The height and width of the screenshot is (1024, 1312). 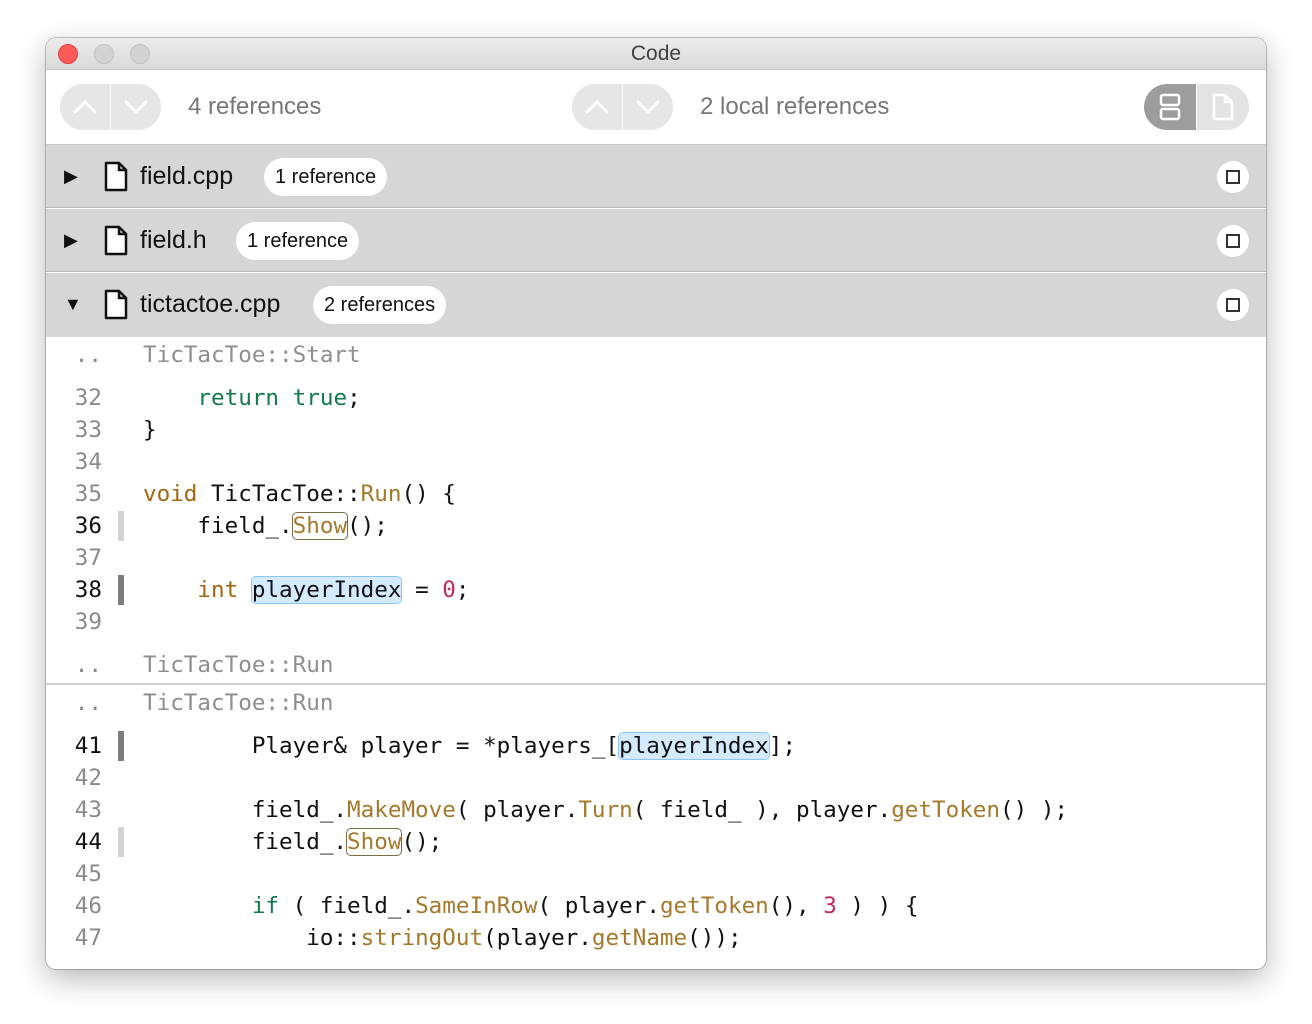 I want to click on code-line: 35 void TicTacToe::Run() {, so click(x=656, y=494).